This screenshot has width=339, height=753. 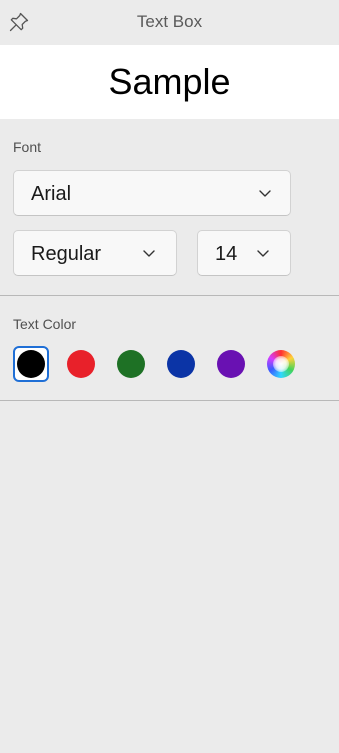 I want to click on title-bar: Text Box, so click(x=169, y=22).